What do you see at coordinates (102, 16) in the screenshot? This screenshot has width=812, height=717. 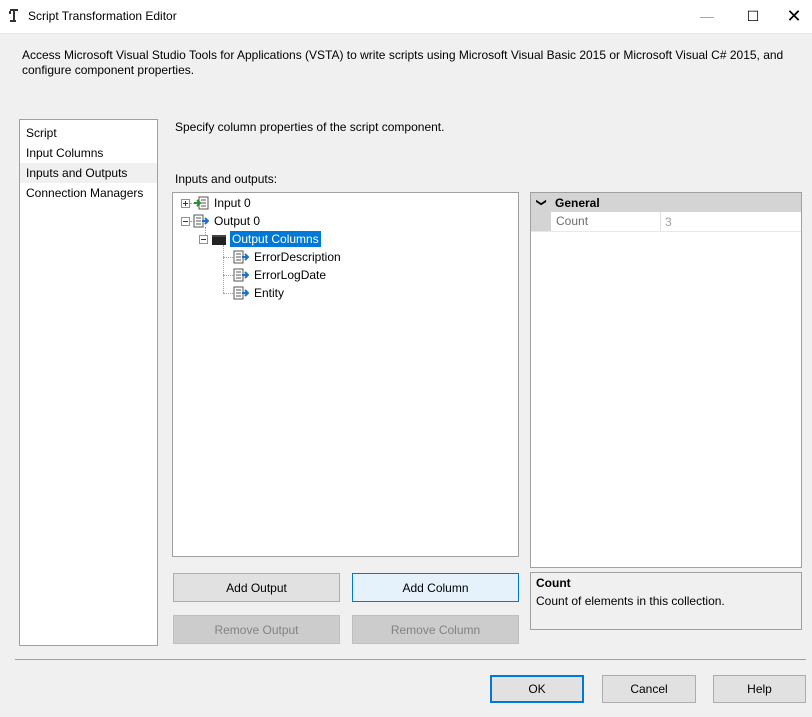 I see `window-title: Script Transformation Editor` at bounding box center [102, 16].